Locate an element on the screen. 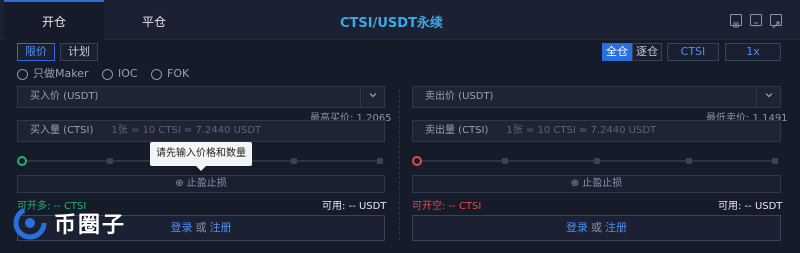 This screenshot has height=253, width=800. radio-maker-only: 只做Maker is located at coordinates (53, 74).